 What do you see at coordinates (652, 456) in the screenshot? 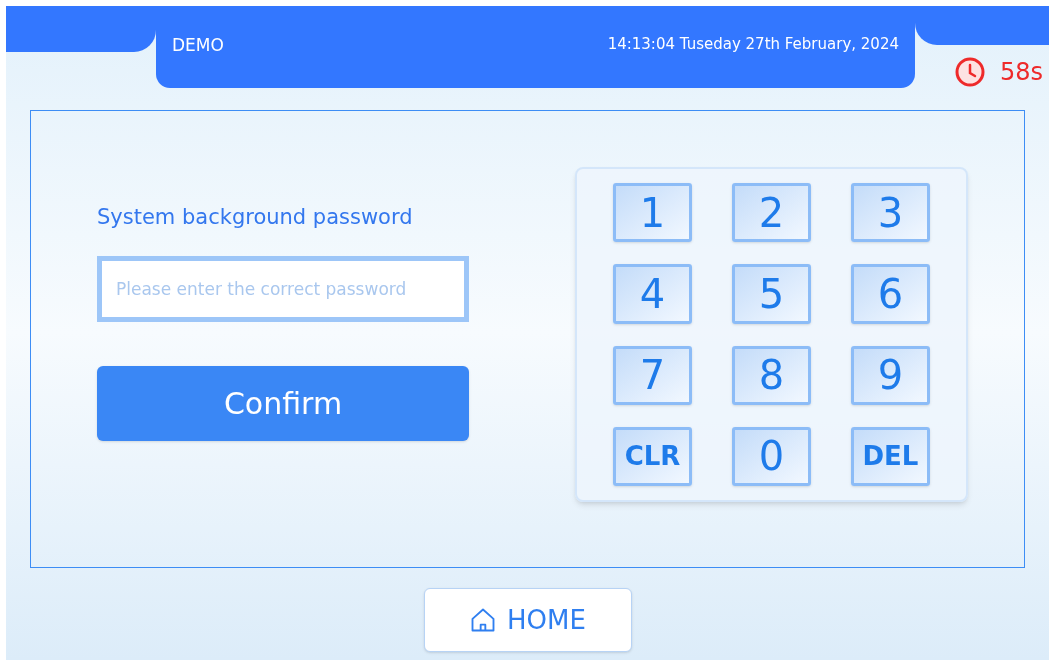
I see `keypad-key: CLR` at bounding box center [652, 456].